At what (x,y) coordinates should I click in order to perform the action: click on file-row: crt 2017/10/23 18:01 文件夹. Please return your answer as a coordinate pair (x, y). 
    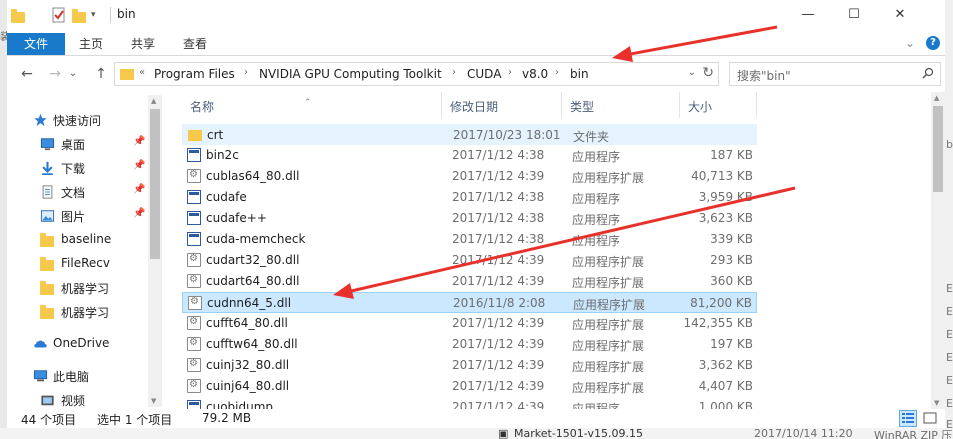
    Looking at the image, I should click on (469, 134).